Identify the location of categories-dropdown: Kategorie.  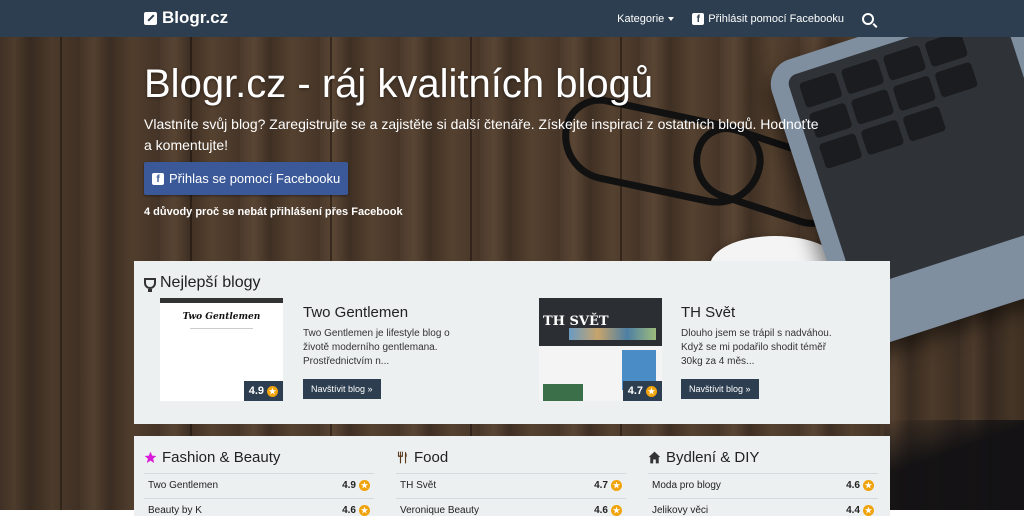
(646, 18).